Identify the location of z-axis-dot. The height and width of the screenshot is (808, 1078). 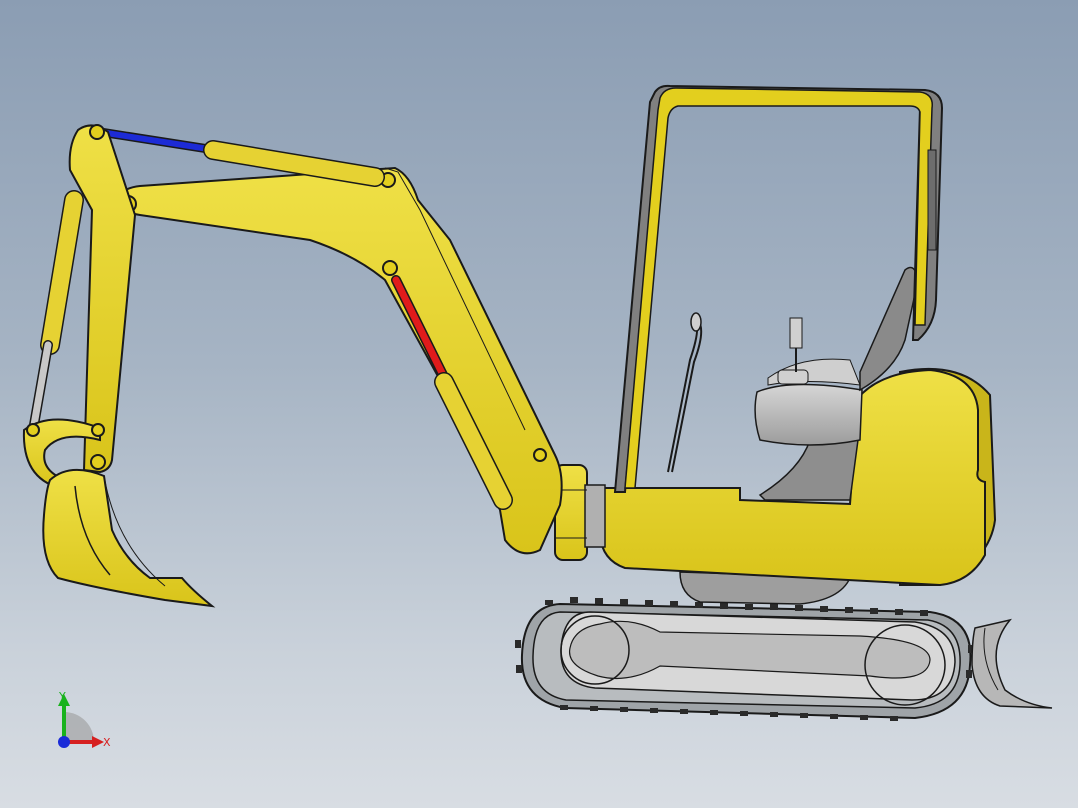
(64, 742).